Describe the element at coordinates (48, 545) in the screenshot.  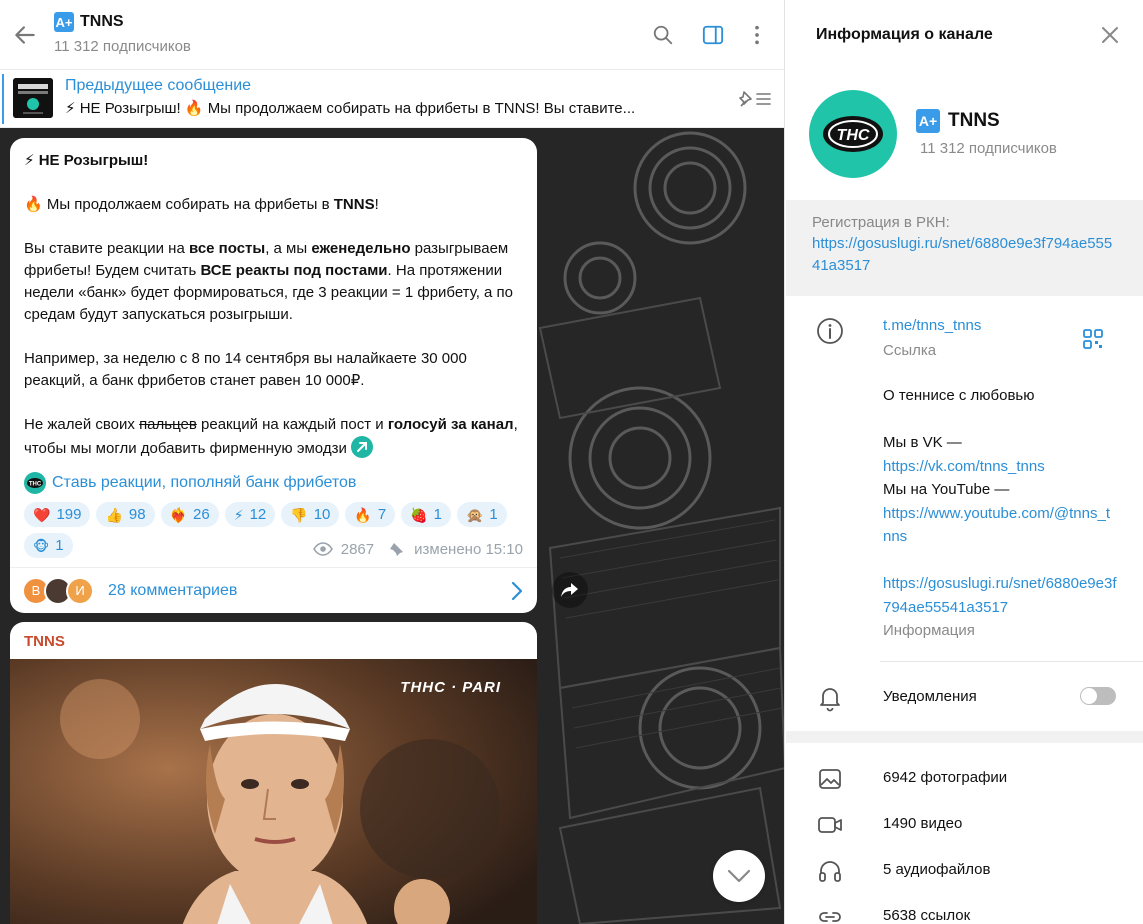
I see `reaction-monkey: 🐵 1` at that location.